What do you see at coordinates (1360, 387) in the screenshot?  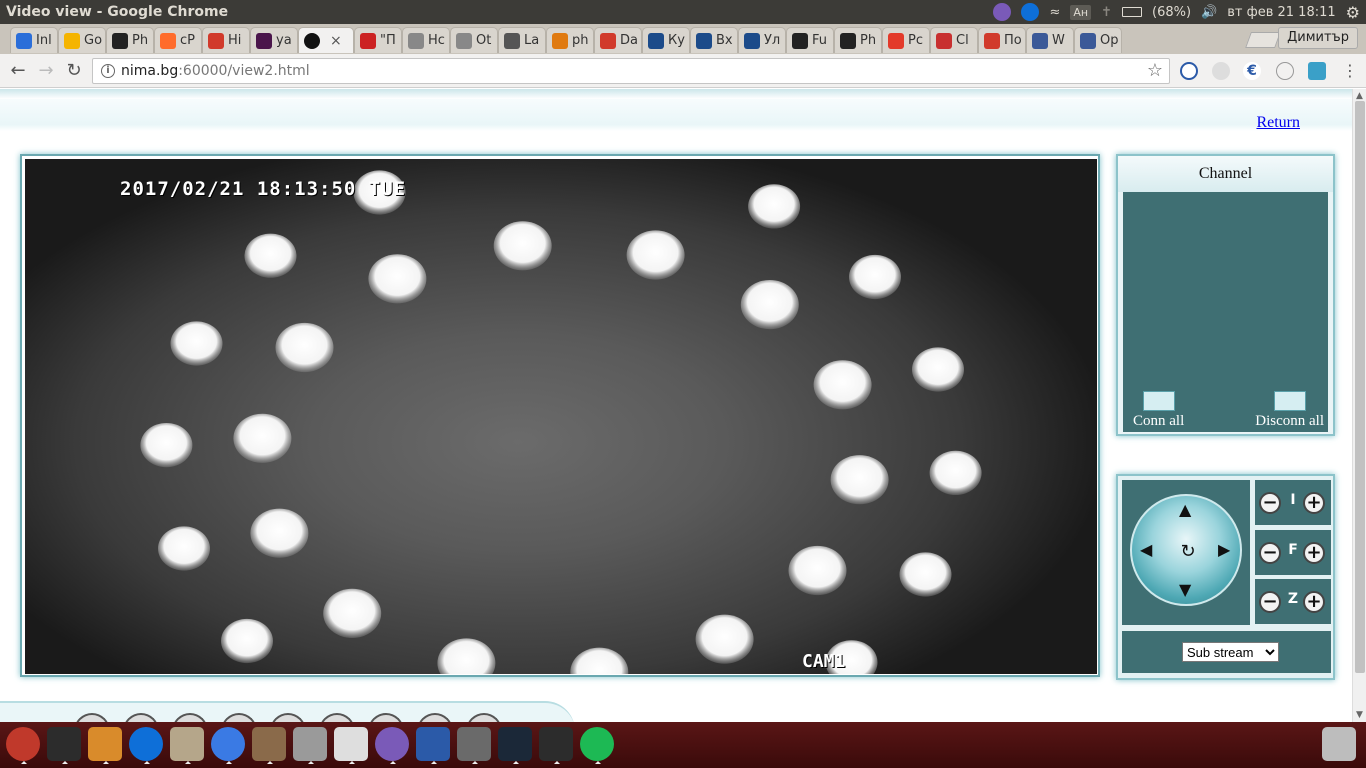 I see `scroll-thumb` at bounding box center [1360, 387].